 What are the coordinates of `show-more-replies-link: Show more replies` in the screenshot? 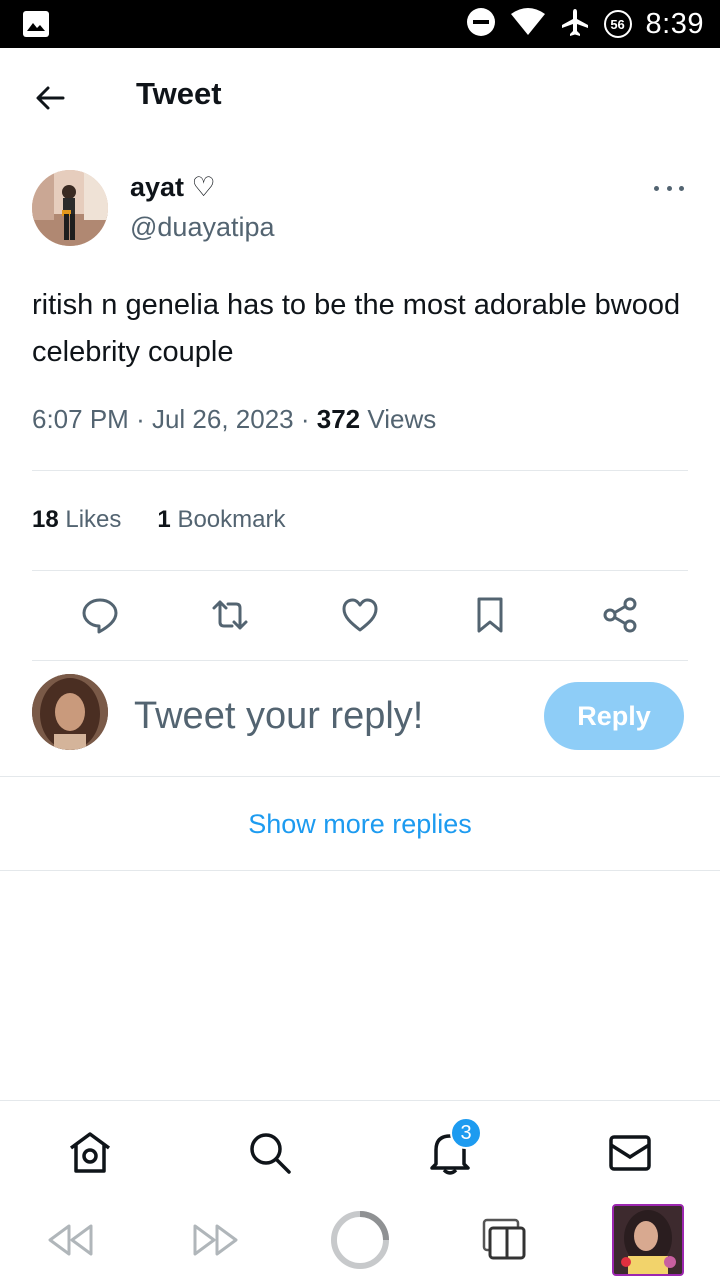 It's located at (360, 824).